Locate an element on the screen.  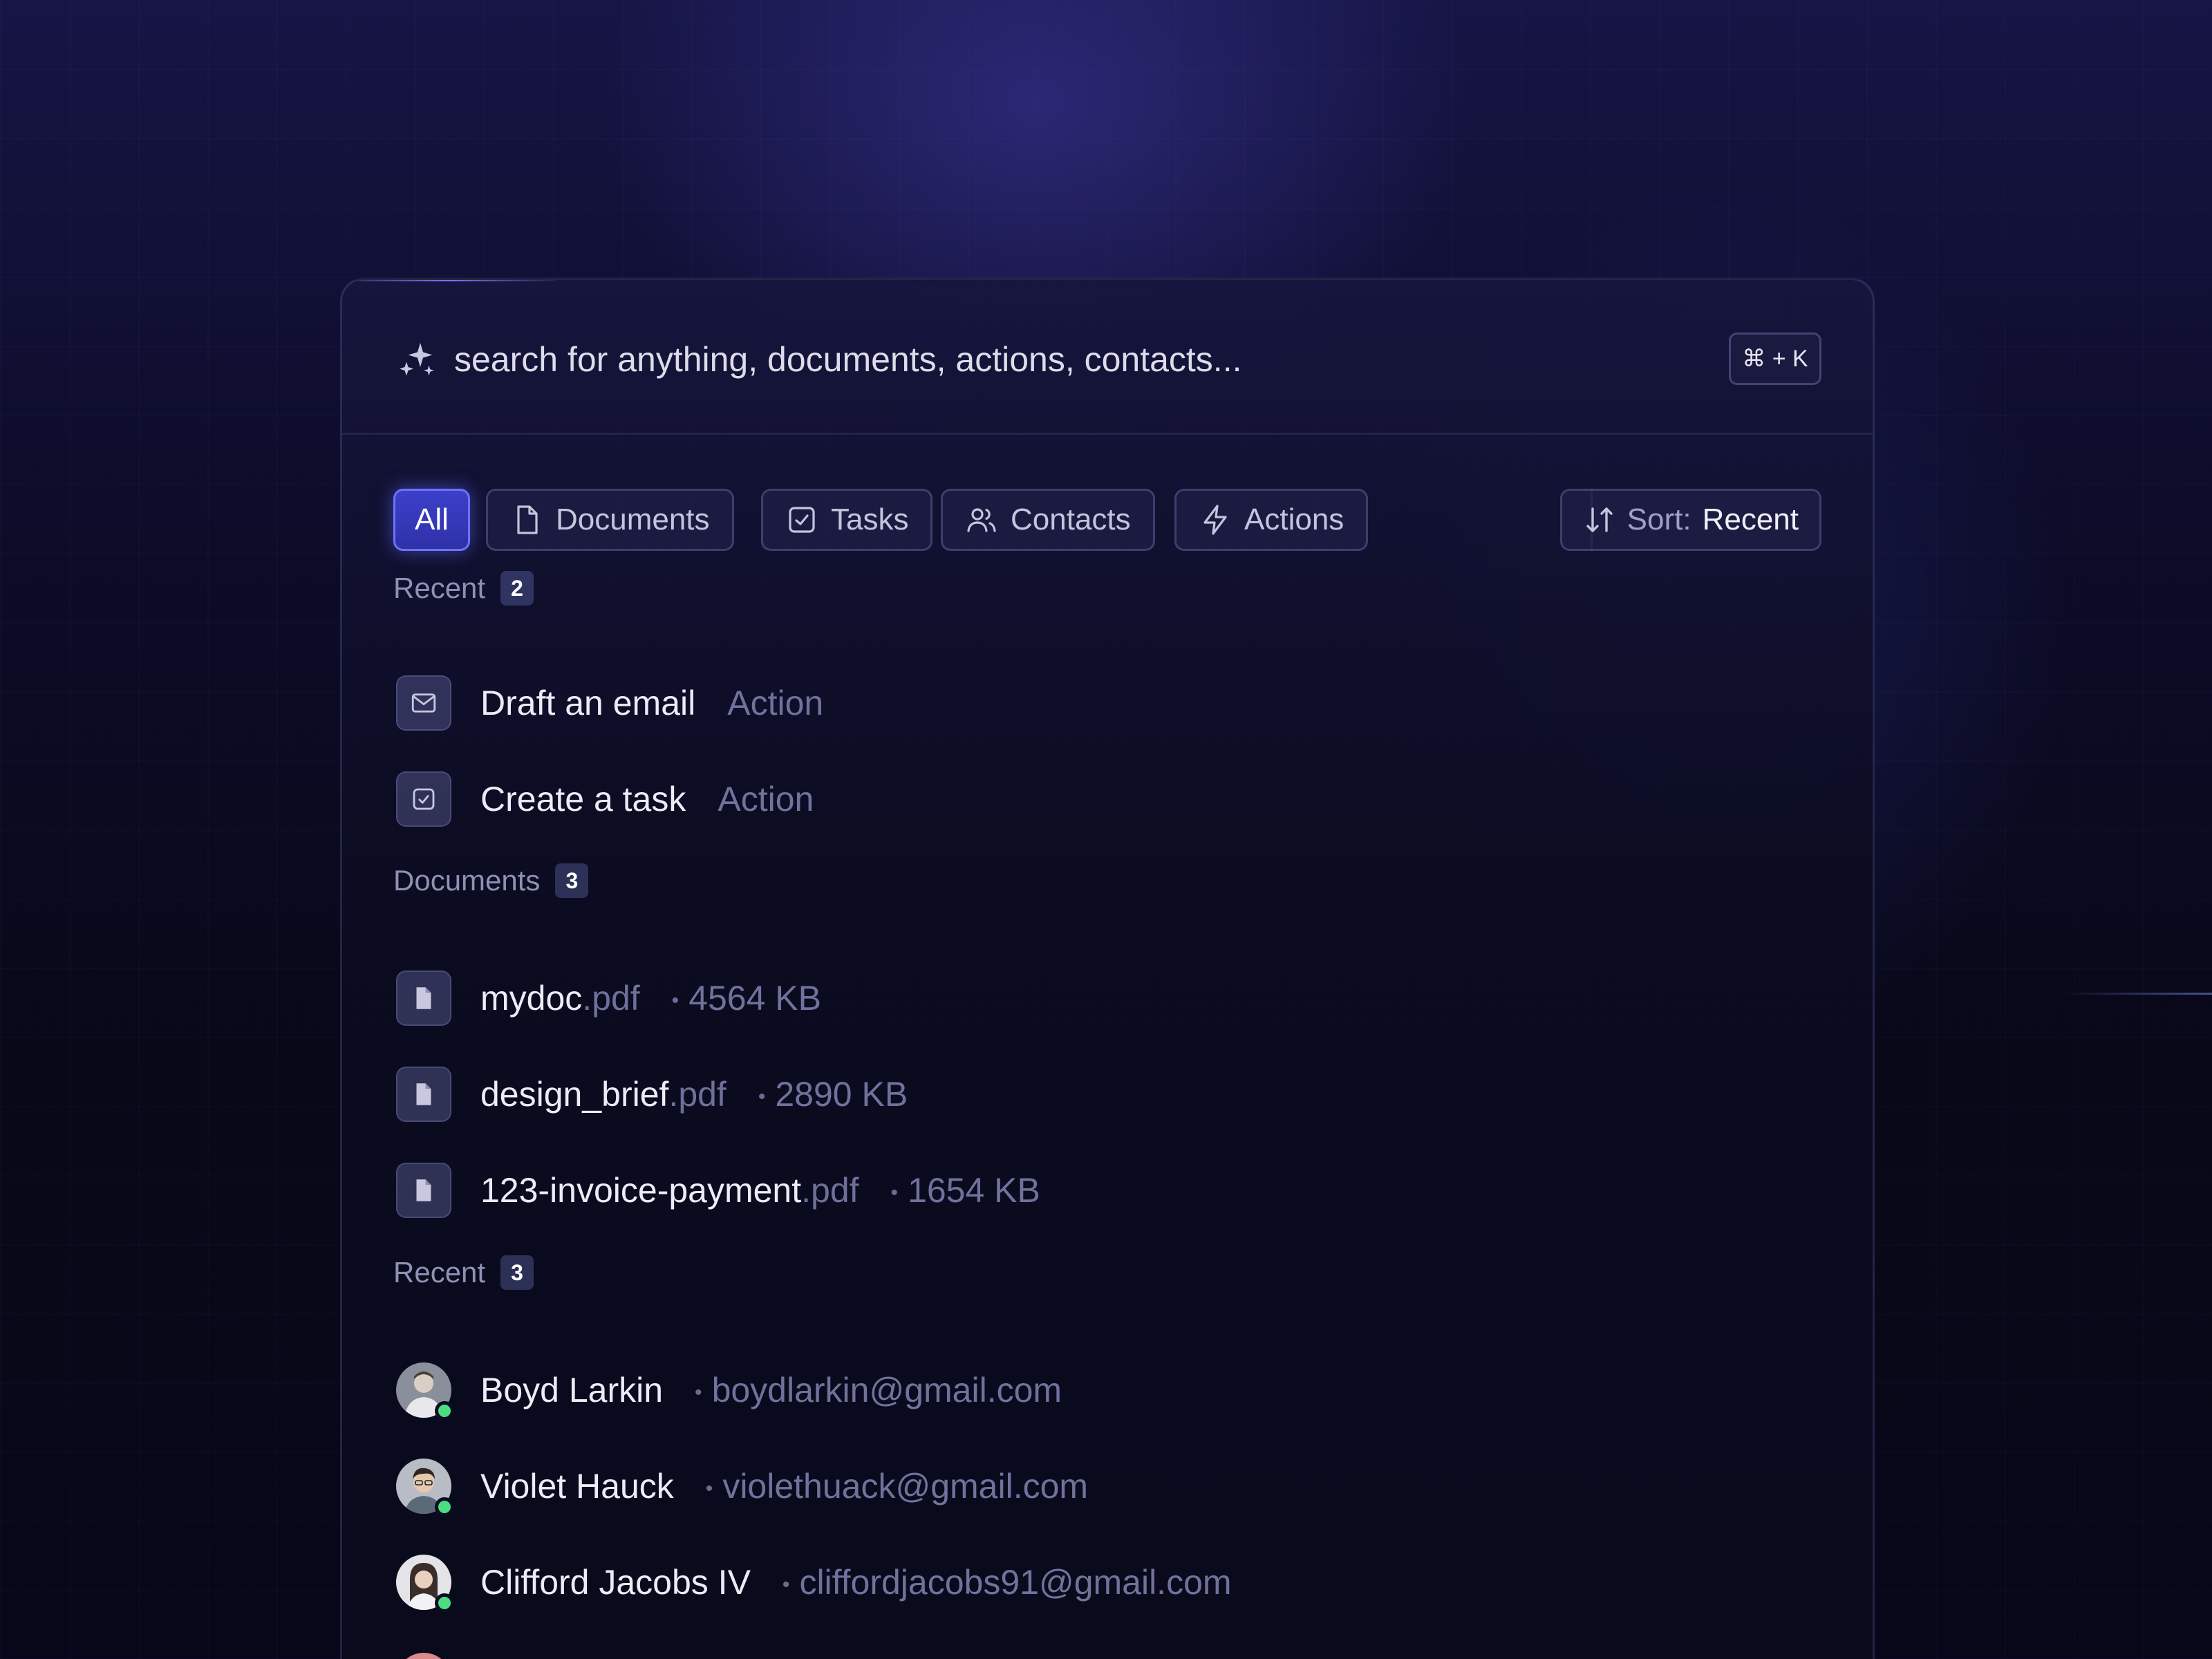
decorative-line is located at coordinates (2136, 994).